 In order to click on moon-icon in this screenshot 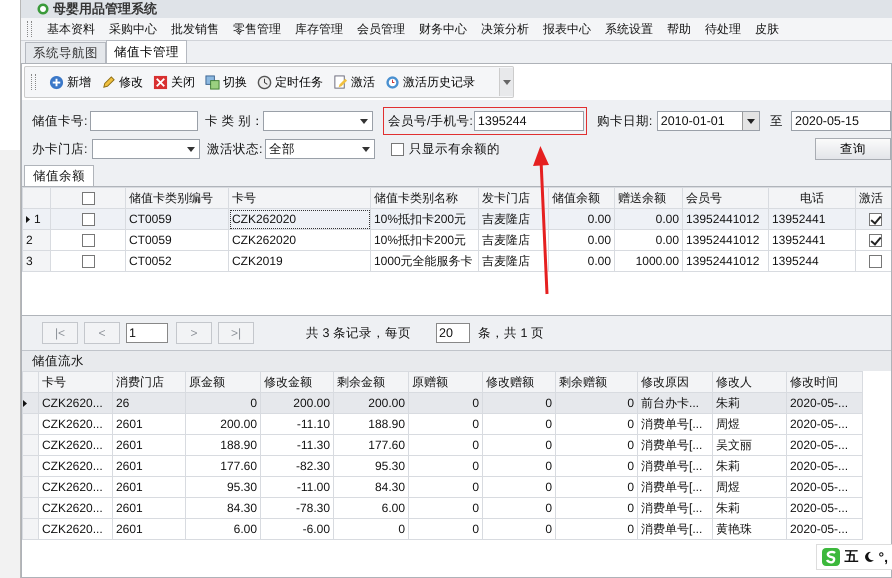, I will do `click(868, 557)`.